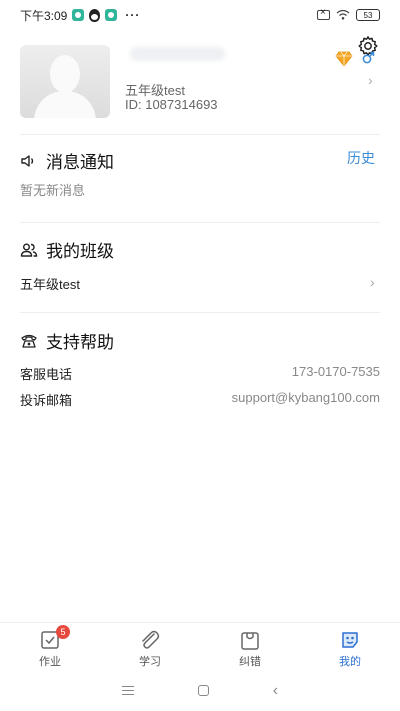 The height and width of the screenshot is (711, 400). What do you see at coordinates (46, 374) in the screenshot?
I see `hotline-label: 客服电话` at bounding box center [46, 374].